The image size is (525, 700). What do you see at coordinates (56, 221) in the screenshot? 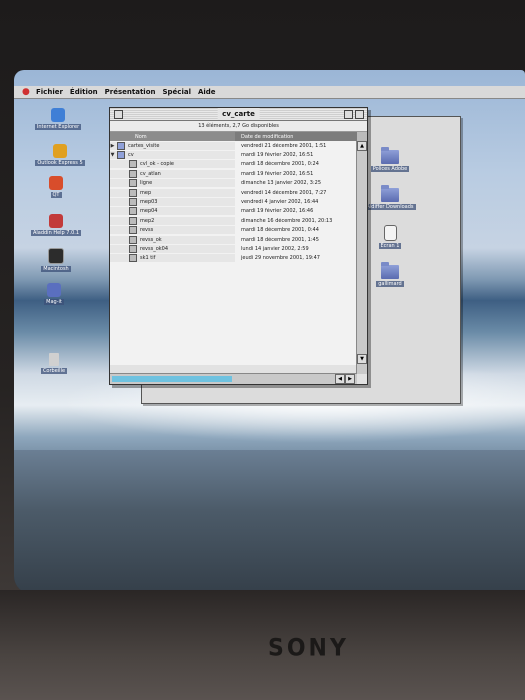
I see `help-icon` at bounding box center [56, 221].